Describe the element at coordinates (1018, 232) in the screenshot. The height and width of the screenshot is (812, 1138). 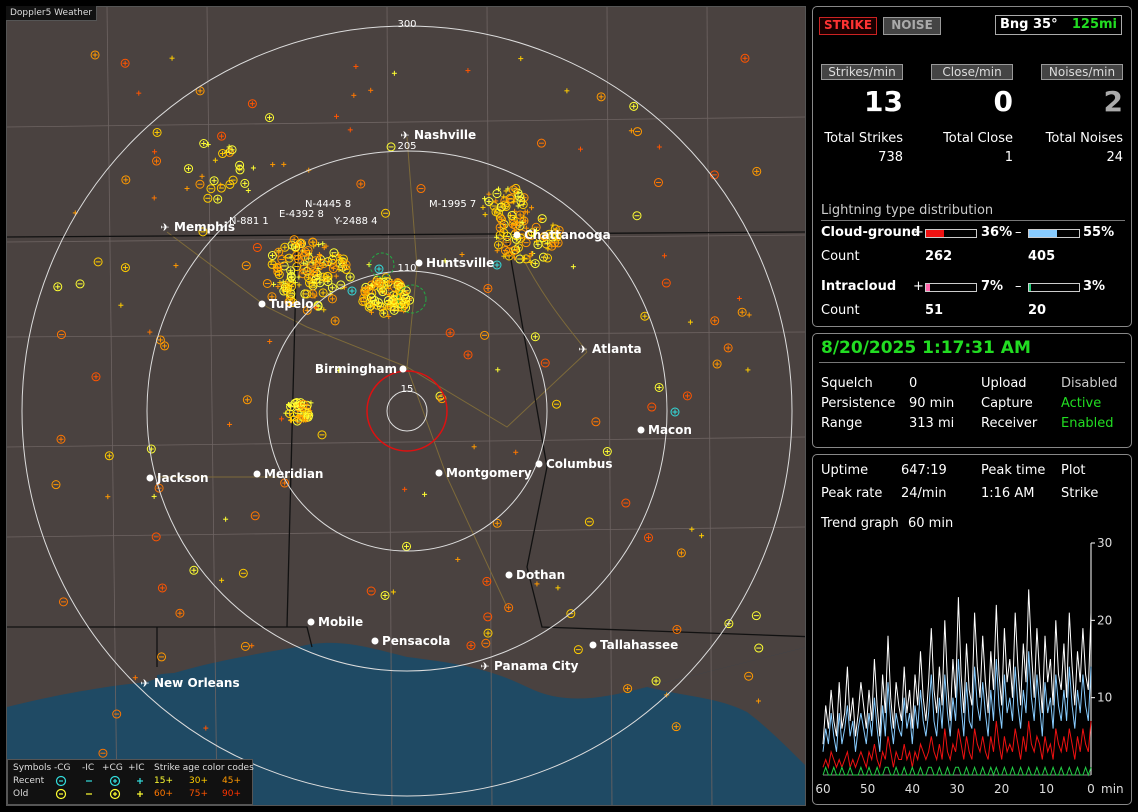
I see `cg-minus-sign: –` at that location.